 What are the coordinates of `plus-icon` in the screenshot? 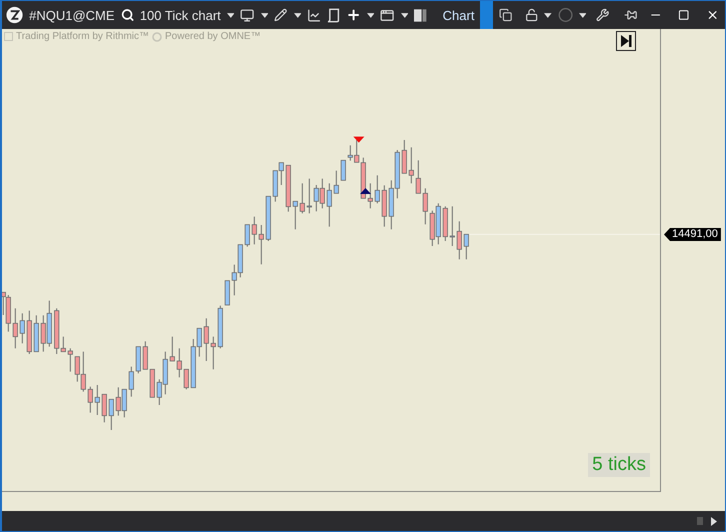 It's located at (353, 15).